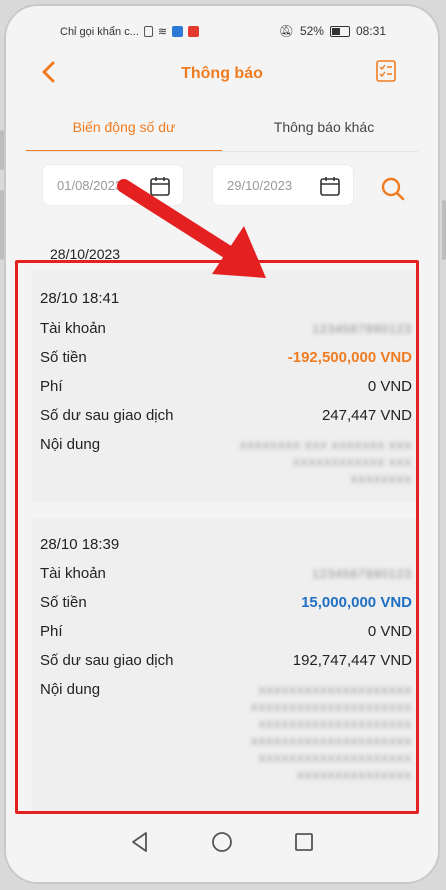  What do you see at coordinates (124, 131) in the screenshot?
I see `tab-balance-changes: Biến động số dư` at bounding box center [124, 131].